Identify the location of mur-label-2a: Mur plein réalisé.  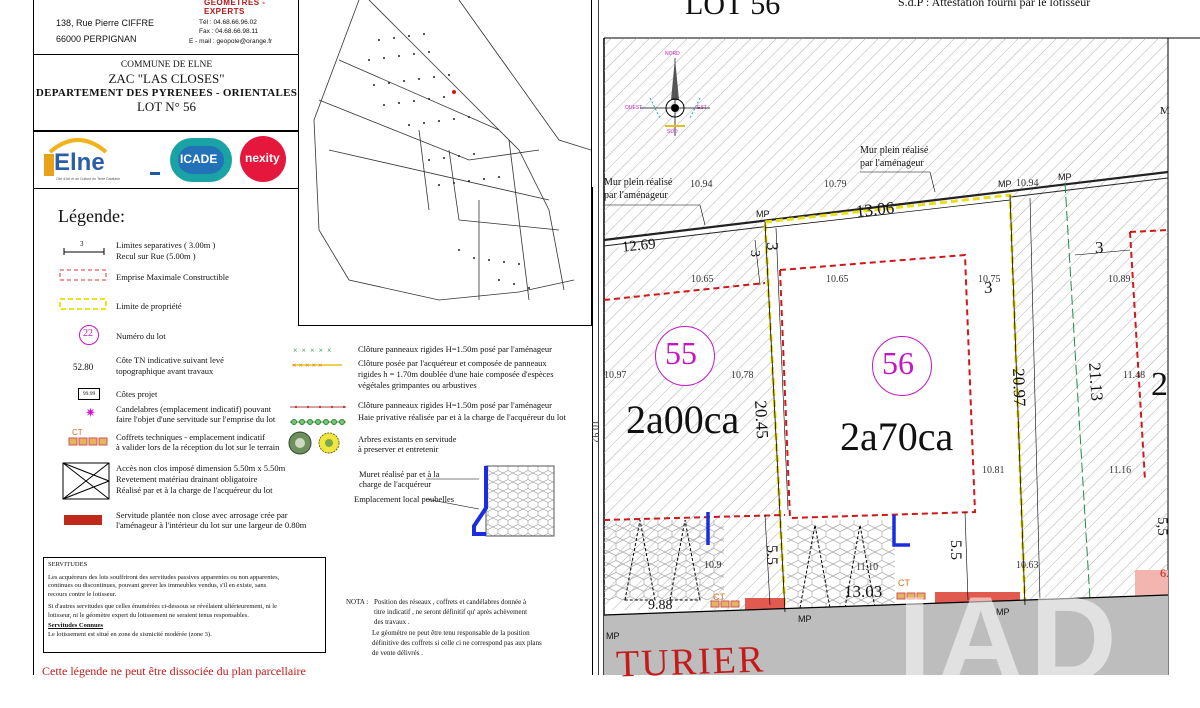
(894, 150).